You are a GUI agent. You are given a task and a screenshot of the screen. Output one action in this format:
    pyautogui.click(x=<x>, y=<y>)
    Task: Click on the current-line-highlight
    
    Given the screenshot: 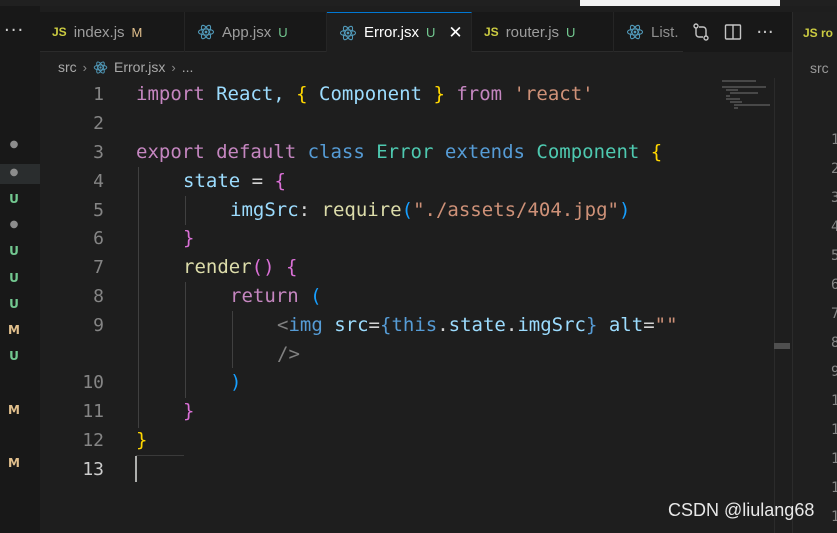 What is the action you would take?
    pyautogui.click(x=160, y=455)
    